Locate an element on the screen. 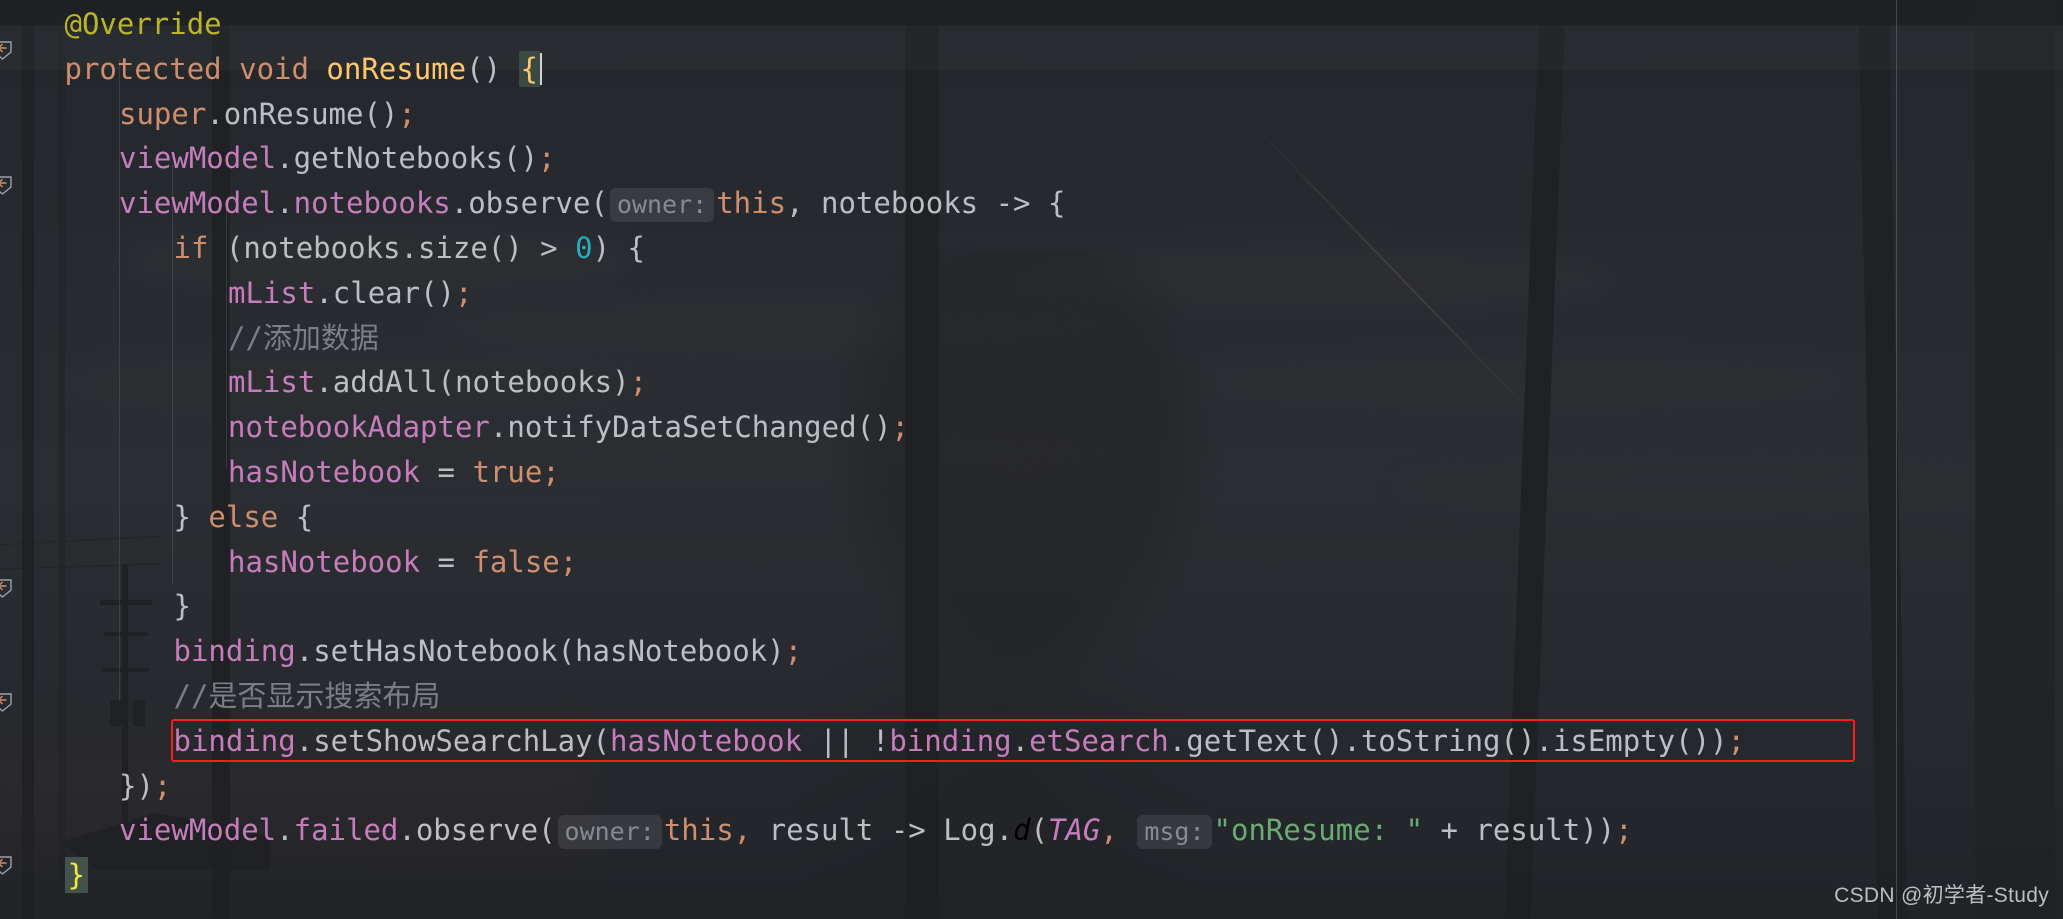 The height and width of the screenshot is (919, 2063). code-token: (notebooks. is located at coordinates (313, 248).